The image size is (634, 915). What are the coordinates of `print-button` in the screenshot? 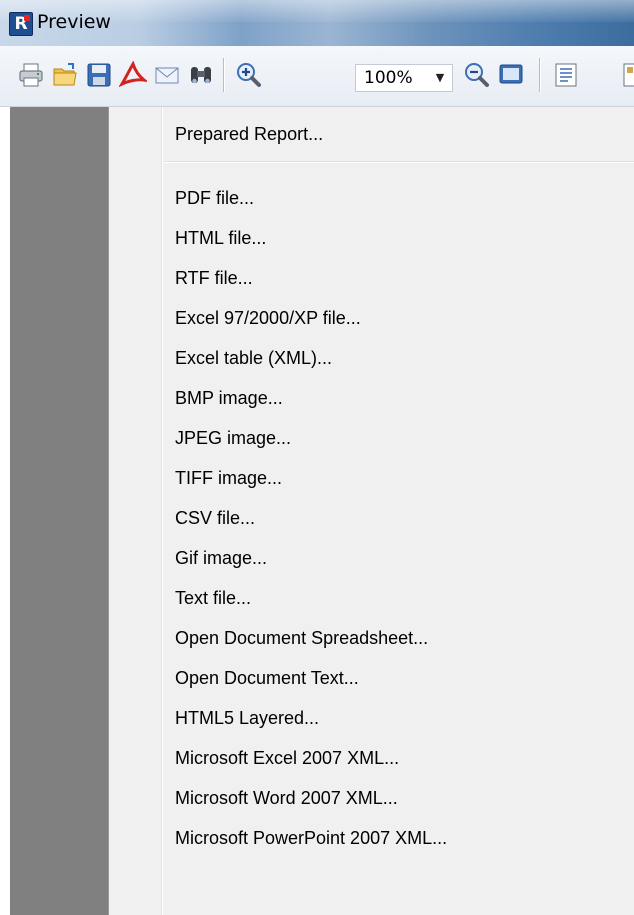 It's located at (31, 75).